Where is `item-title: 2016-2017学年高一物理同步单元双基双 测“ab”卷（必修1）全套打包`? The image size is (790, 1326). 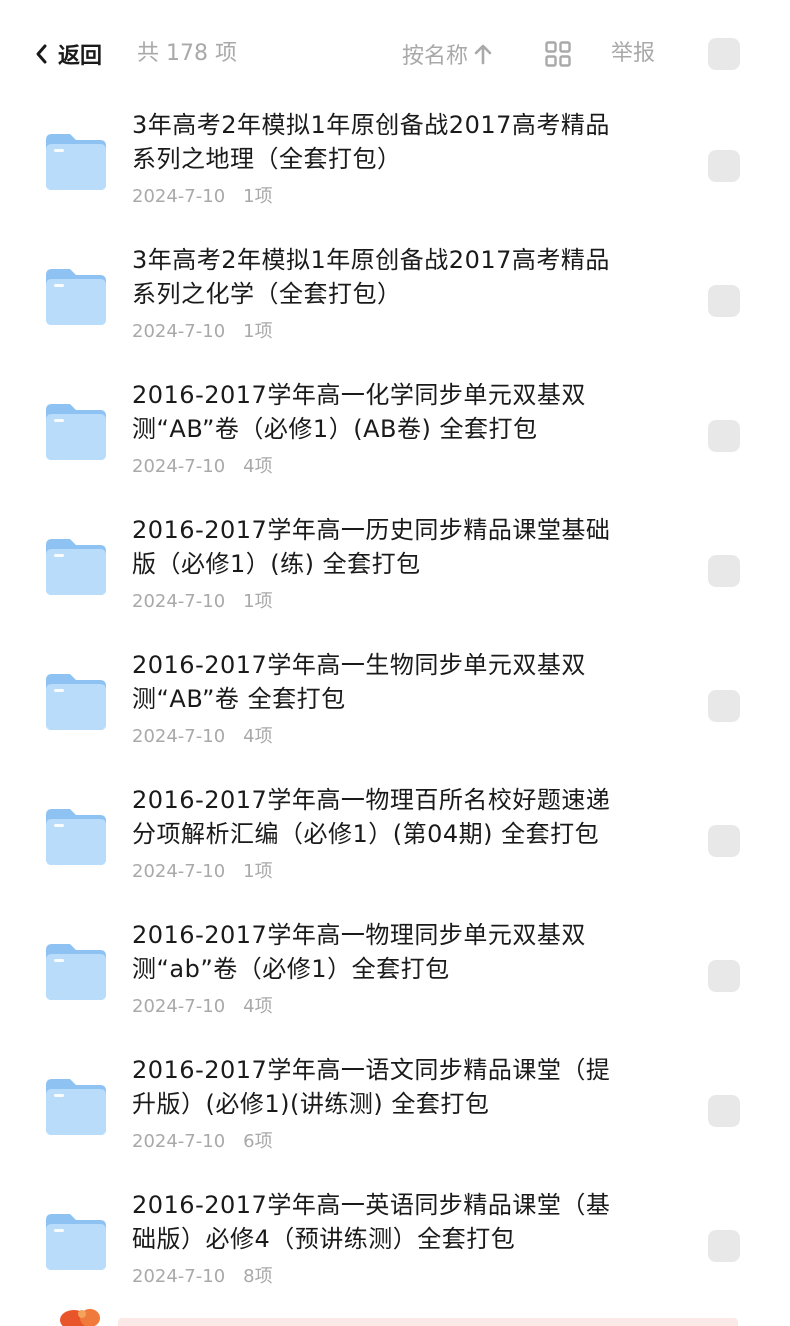
item-title: 2016-2017学年高一物理同步单元双基双 测“ab”卷（必修1）全套打包 is located at coordinates (359, 952).